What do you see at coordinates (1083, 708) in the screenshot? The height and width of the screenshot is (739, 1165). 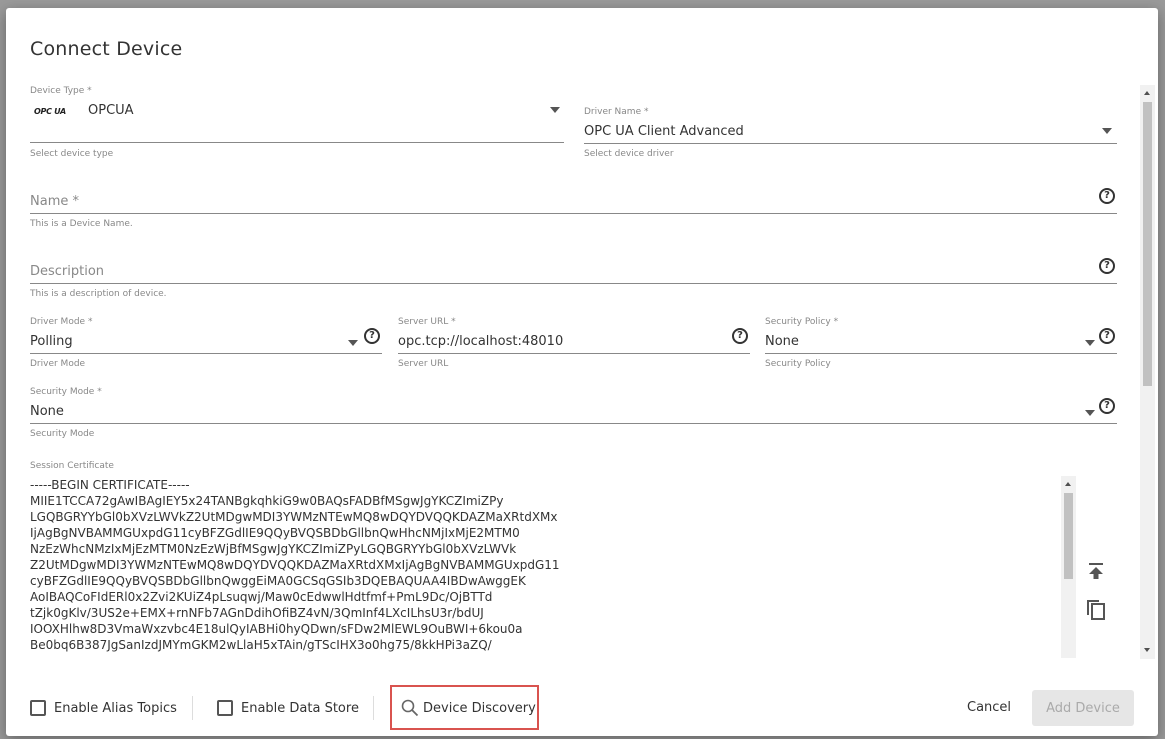 I see `add-device-button: Add Device` at bounding box center [1083, 708].